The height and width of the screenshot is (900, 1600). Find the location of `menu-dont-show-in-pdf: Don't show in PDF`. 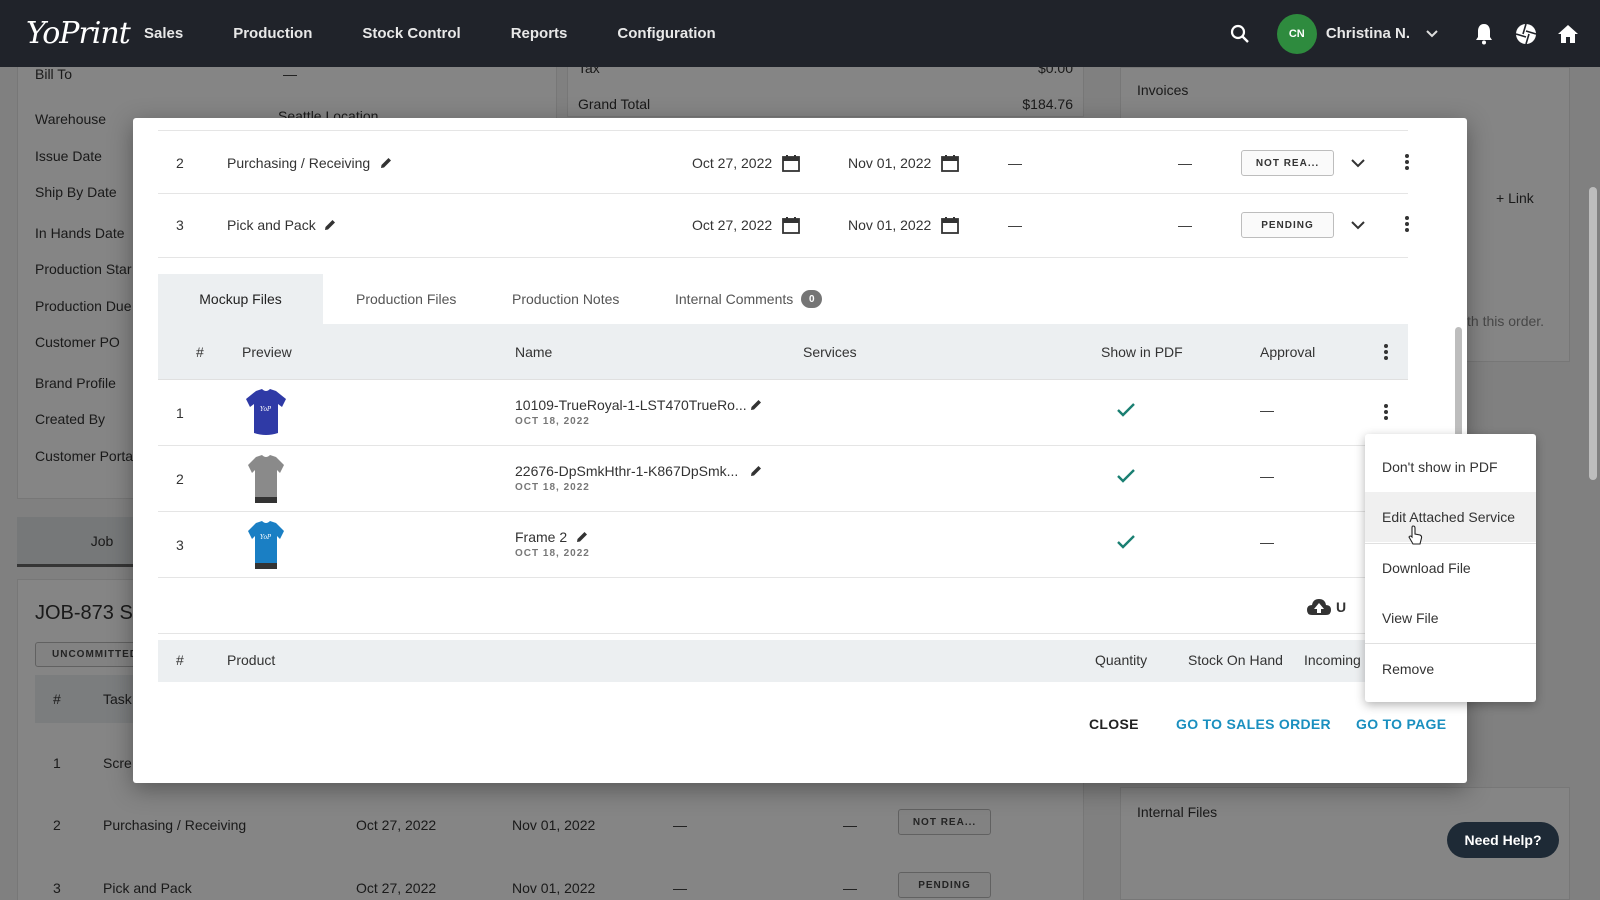

menu-dont-show-in-pdf: Don't show in PDF is located at coordinates (1450, 467).